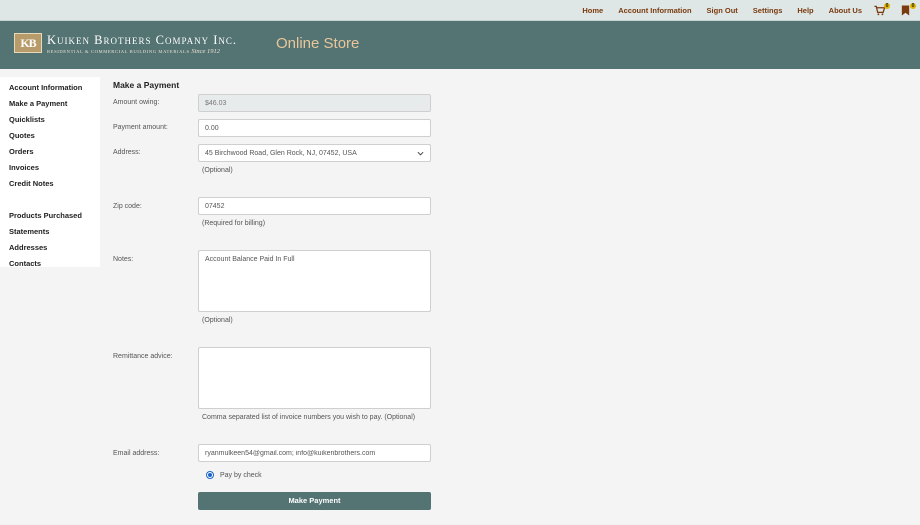 The height and width of the screenshot is (525, 920). What do you see at coordinates (314, 103) in the screenshot?
I see `amount-owing-field` at bounding box center [314, 103].